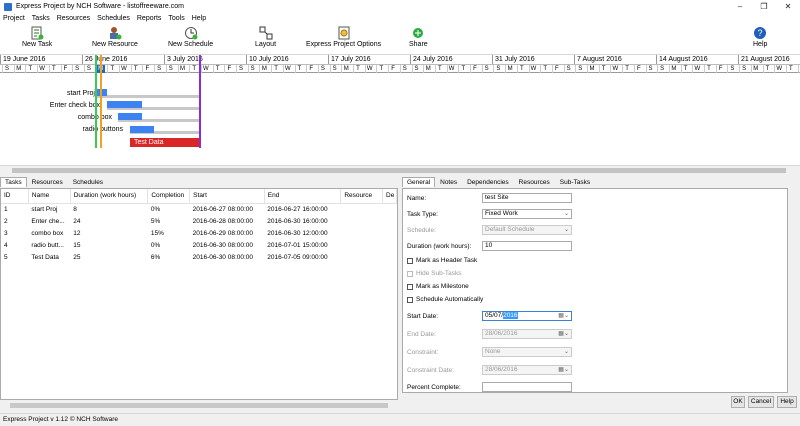 The height and width of the screenshot is (426, 800). What do you see at coordinates (527, 387) in the screenshot?
I see `percent-complete-field` at bounding box center [527, 387].